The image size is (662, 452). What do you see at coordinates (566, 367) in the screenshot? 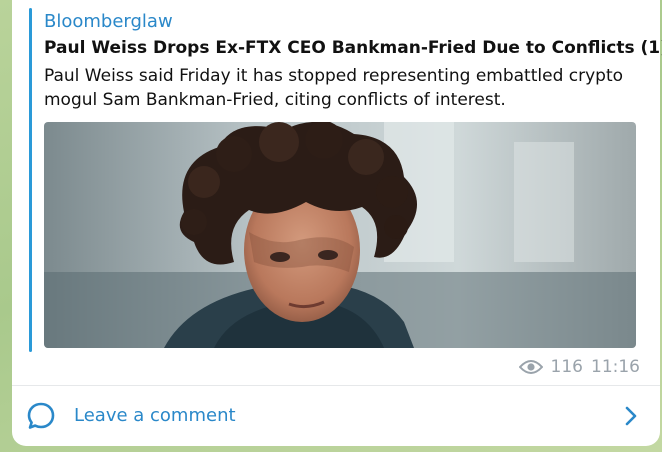
I see `view-count: 116` at bounding box center [566, 367].